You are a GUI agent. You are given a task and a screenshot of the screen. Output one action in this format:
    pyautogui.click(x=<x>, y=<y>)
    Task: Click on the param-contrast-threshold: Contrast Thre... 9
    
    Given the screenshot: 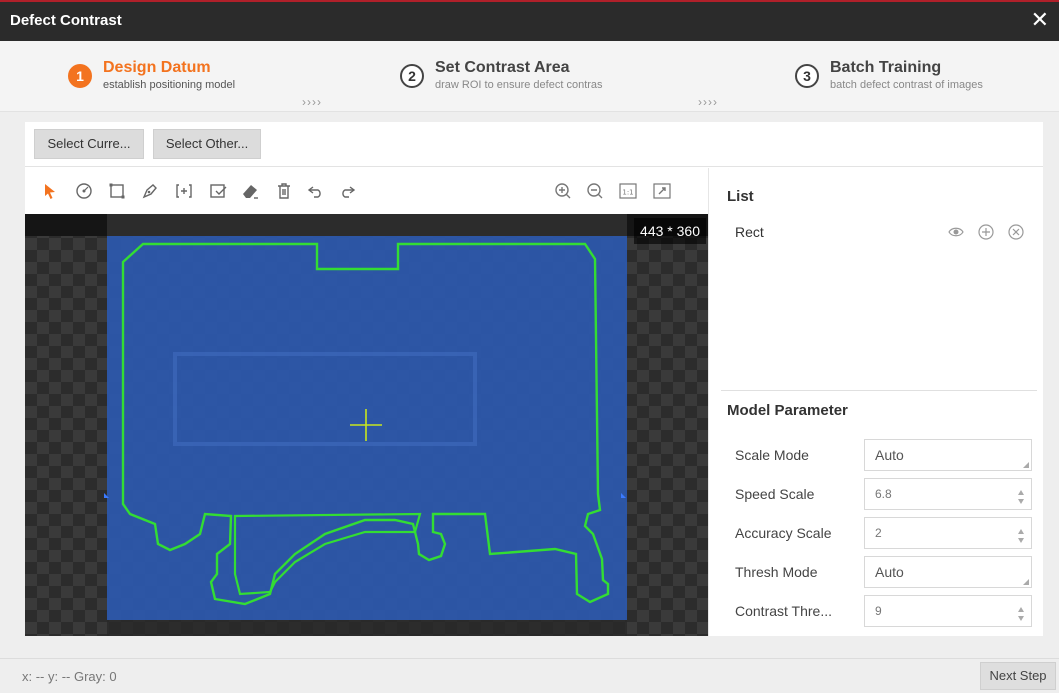 What is the action you would take?
    pyautogui.click(x=879, y=611)
    